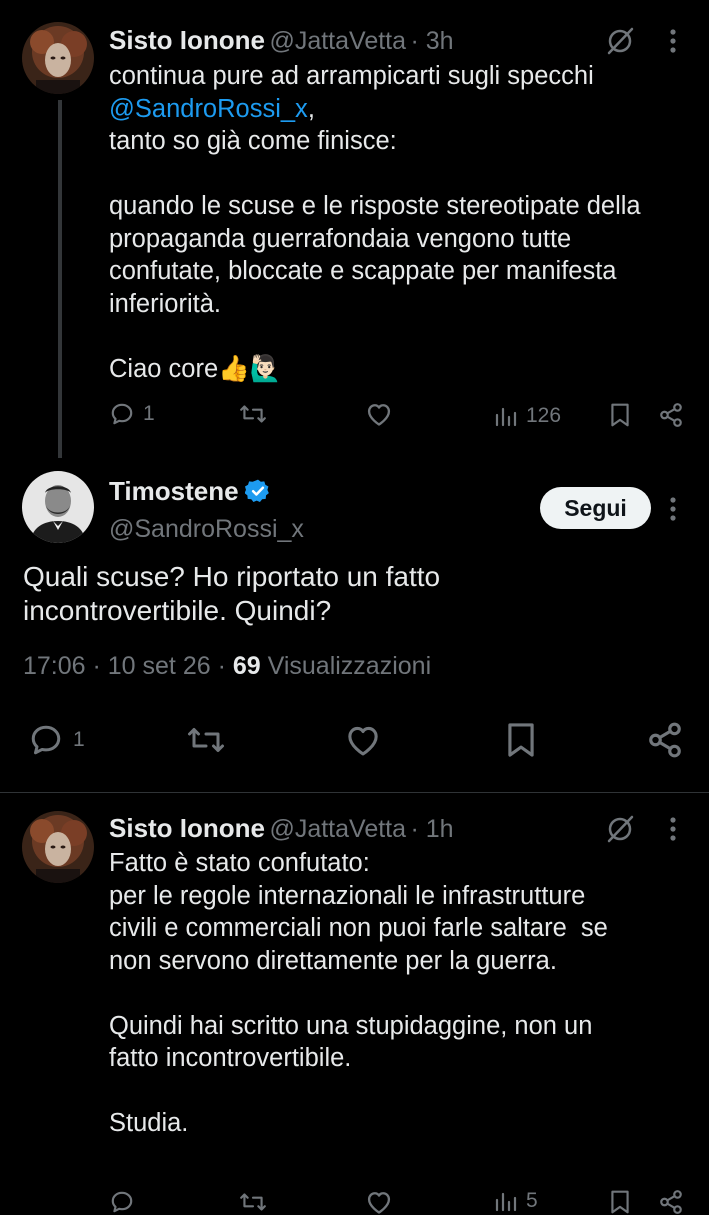  Describe the element at coordinates (673, 511) in the screenshot. I see `main-tweet-more-icon` at that location.